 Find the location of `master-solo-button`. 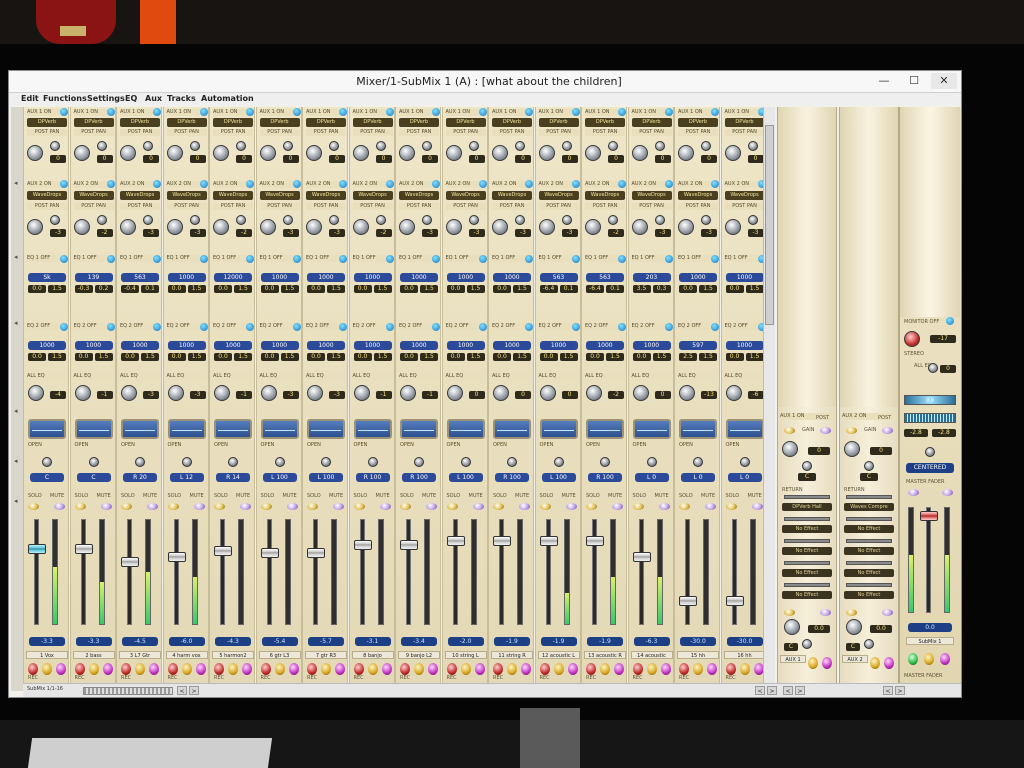

master-solo-button is located at coordinates (913, 492).